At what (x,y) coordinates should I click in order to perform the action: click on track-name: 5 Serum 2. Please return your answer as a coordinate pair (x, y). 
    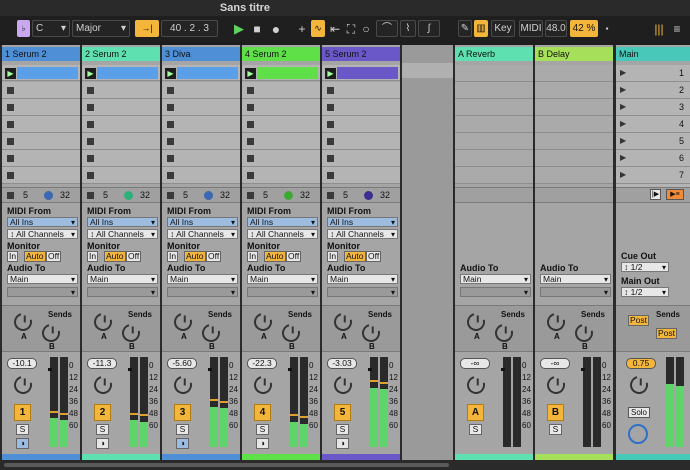
    Looking at the image, I should click on (361, 54).